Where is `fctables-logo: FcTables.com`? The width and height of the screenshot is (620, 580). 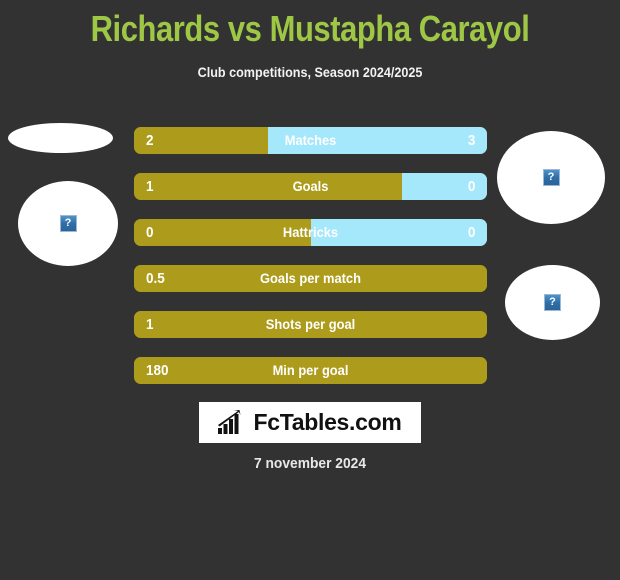
fctables-logo: FcTables.com is located at coordinates (310, 422).